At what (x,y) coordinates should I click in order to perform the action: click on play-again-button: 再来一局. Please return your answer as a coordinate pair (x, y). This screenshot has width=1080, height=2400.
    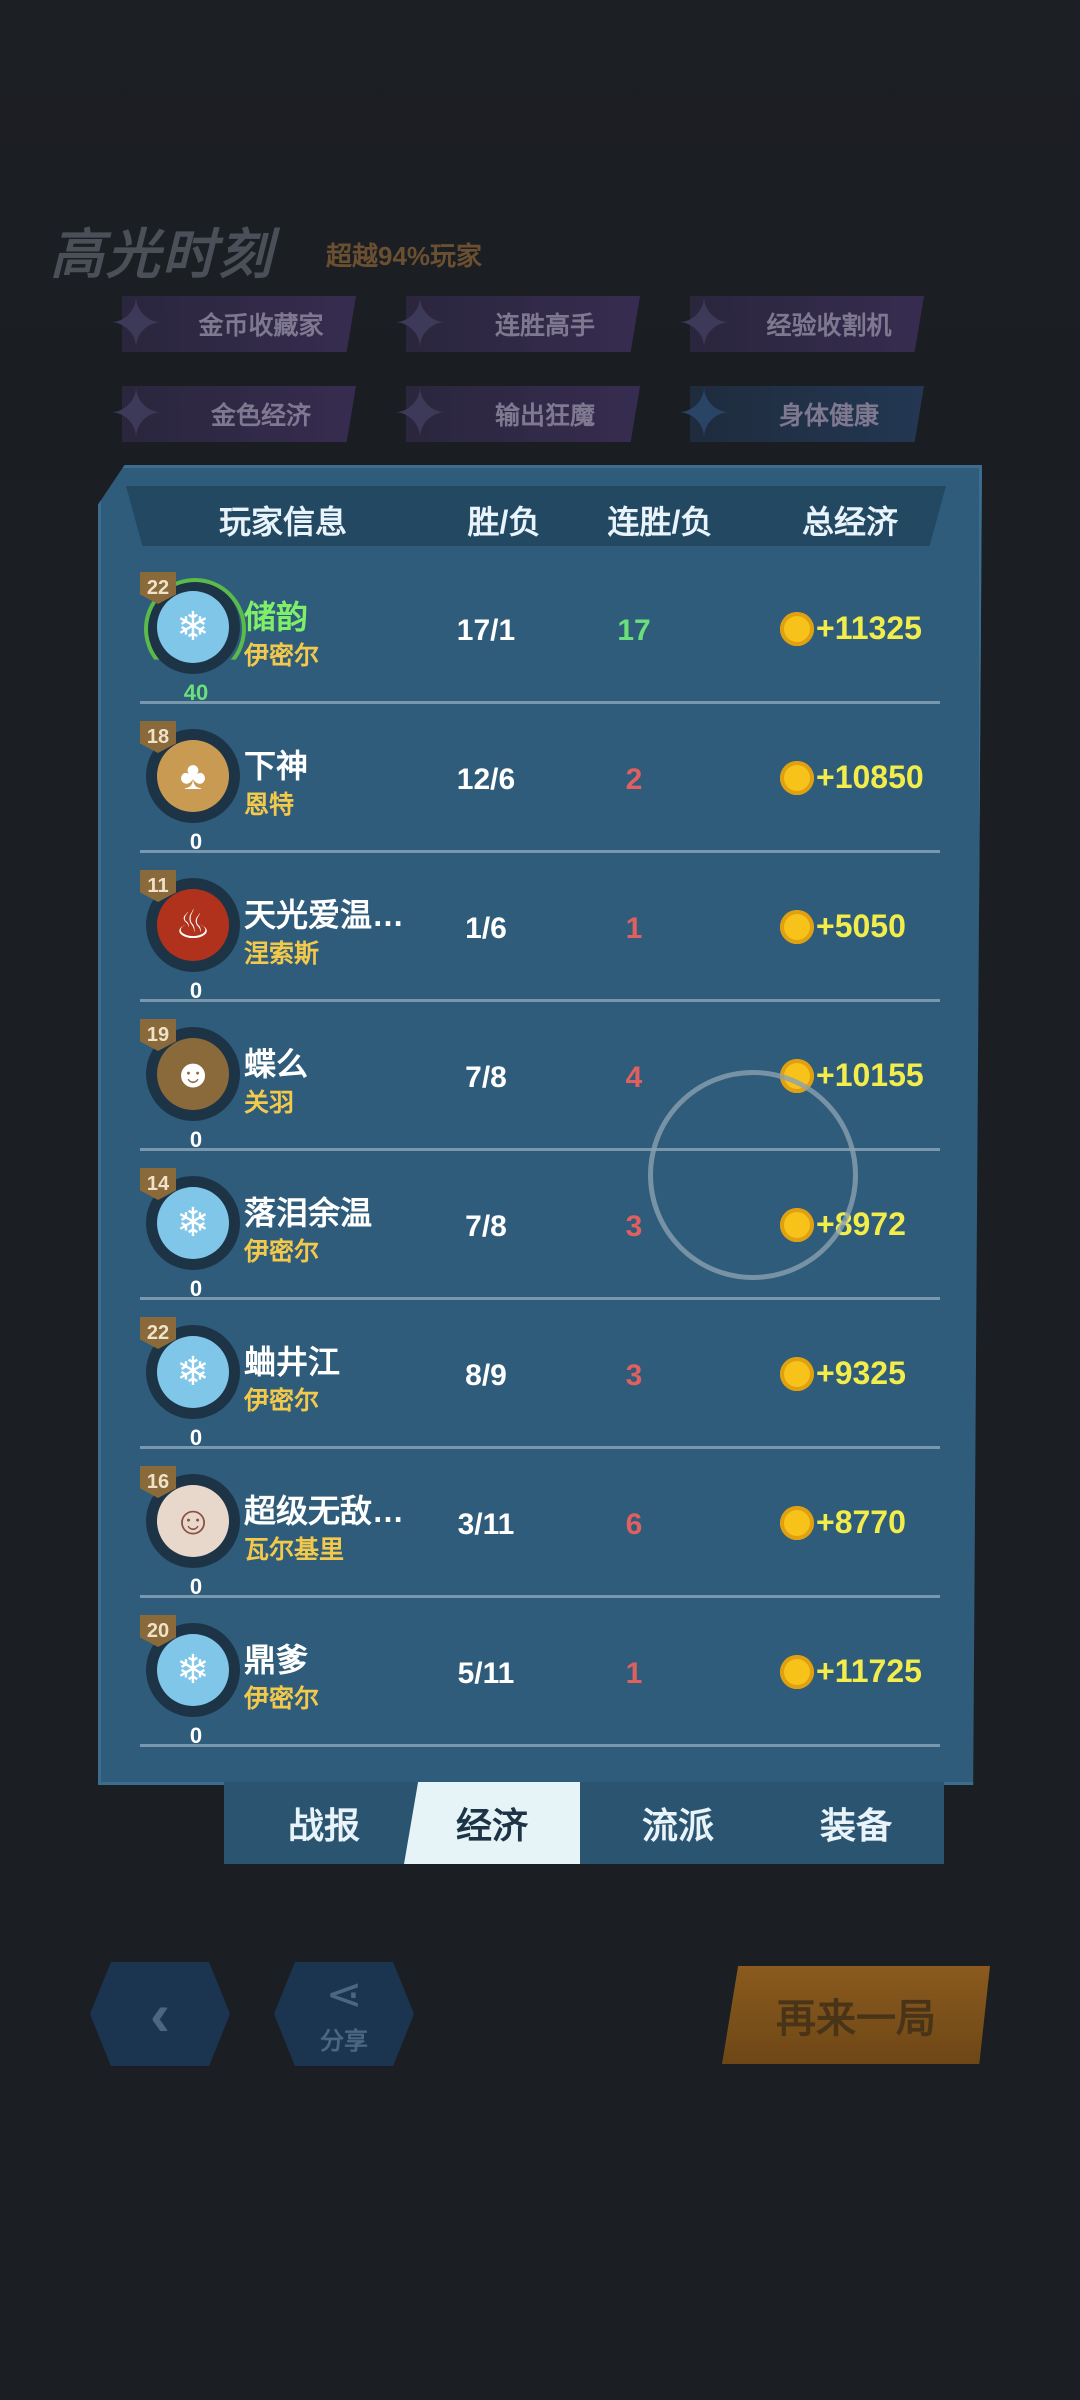
    Looking at the image, I should click on (856, 2015).